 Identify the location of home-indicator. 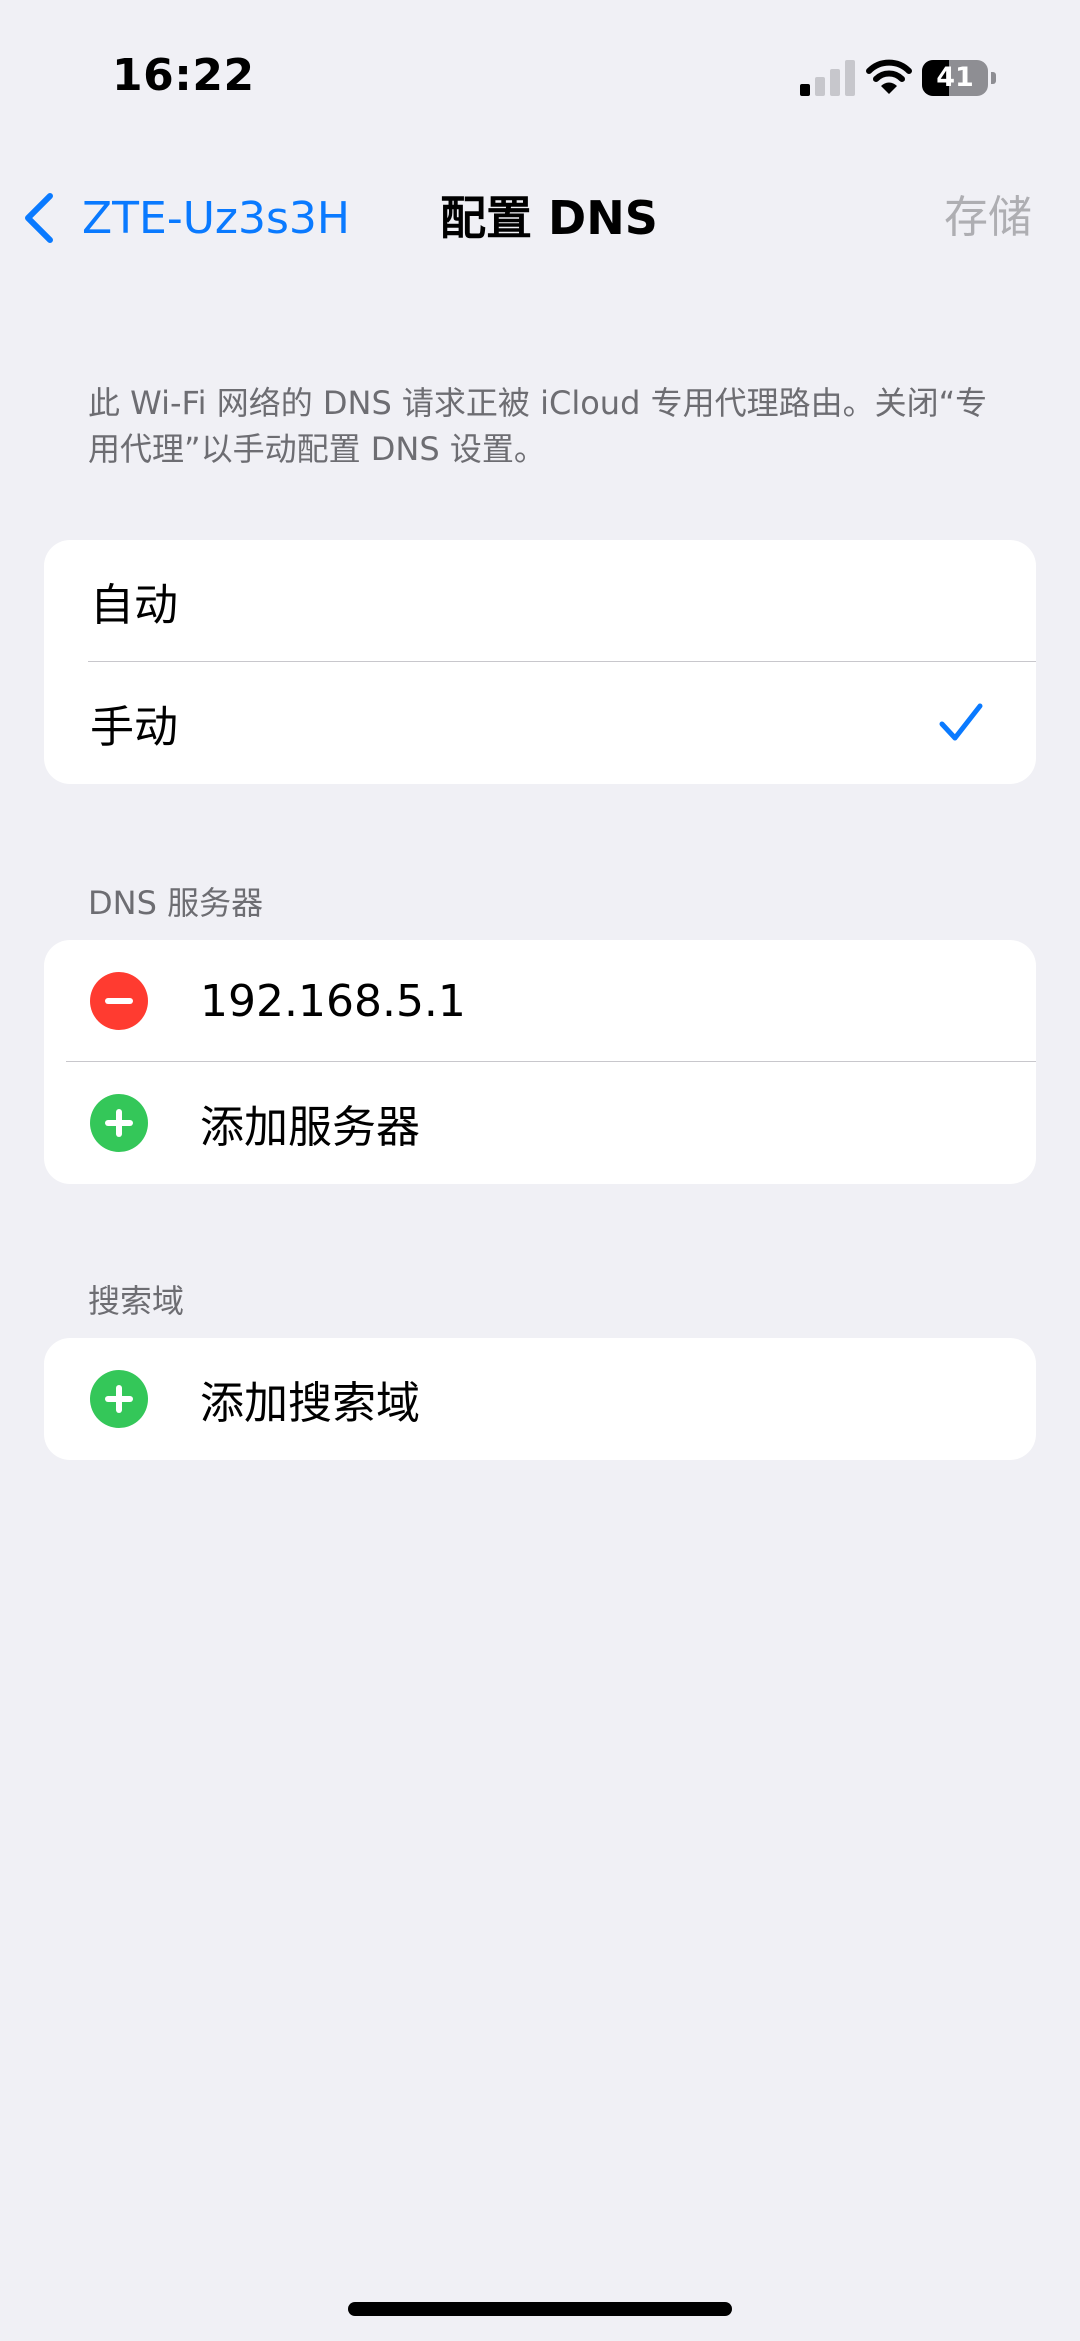
(540, 2309).